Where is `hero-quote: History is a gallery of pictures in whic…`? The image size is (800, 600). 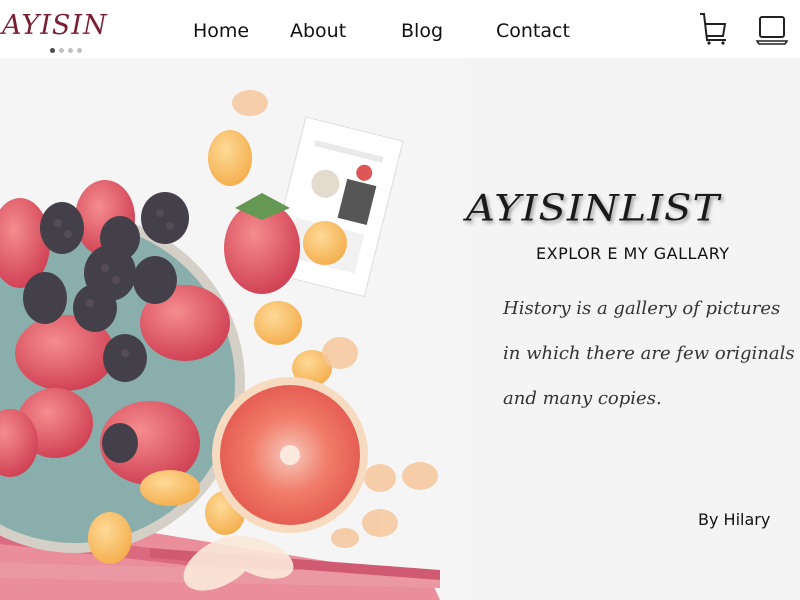 hero-quote: History is a gallery of pictures in whic… is located at coordinates (649, 353).